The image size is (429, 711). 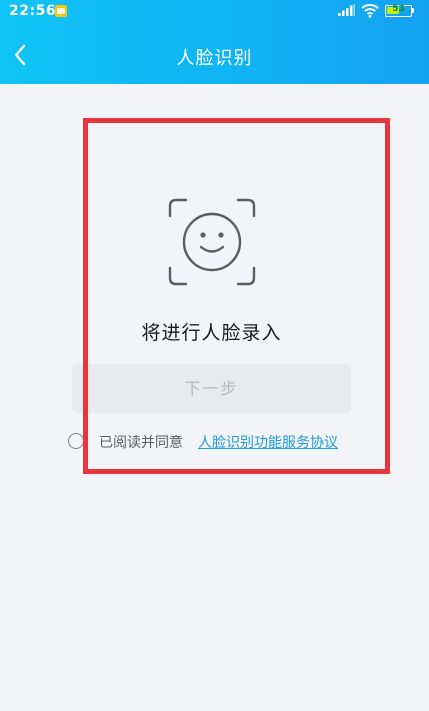 I want to click on next-step-button: 下一步, so click(x=211, y=388).